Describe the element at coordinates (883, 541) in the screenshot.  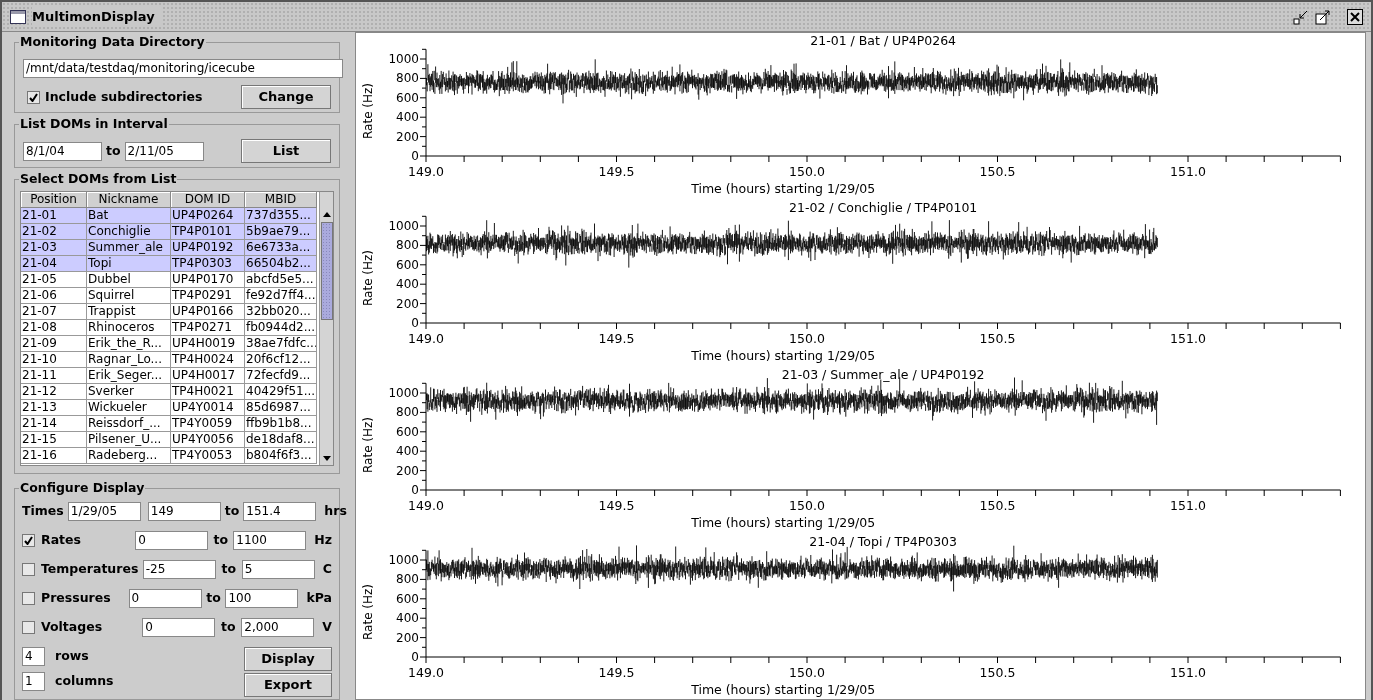
I see `plot-title: 21-04 / Topi / TP4P0303` at that location.